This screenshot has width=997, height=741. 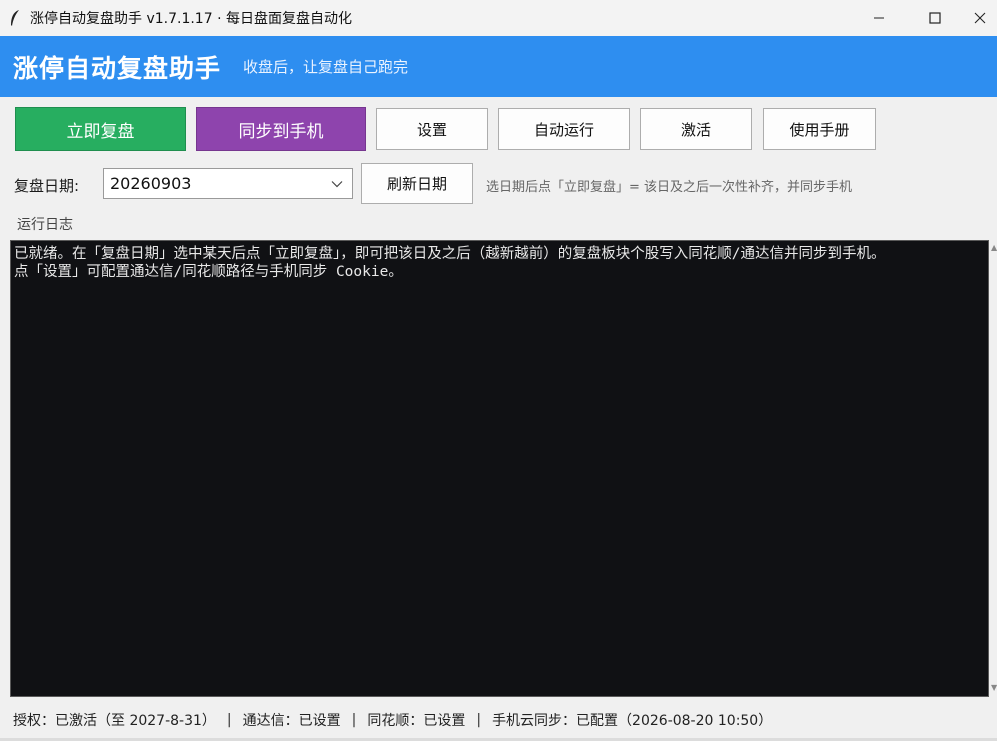 What do you see at coordinates (669, 187) in the screenshot?
I see `date-hint: 选日期后点「立即复盘」= 该日及之后一次性补齐，并同步手机` at bounding box center [669, 187].